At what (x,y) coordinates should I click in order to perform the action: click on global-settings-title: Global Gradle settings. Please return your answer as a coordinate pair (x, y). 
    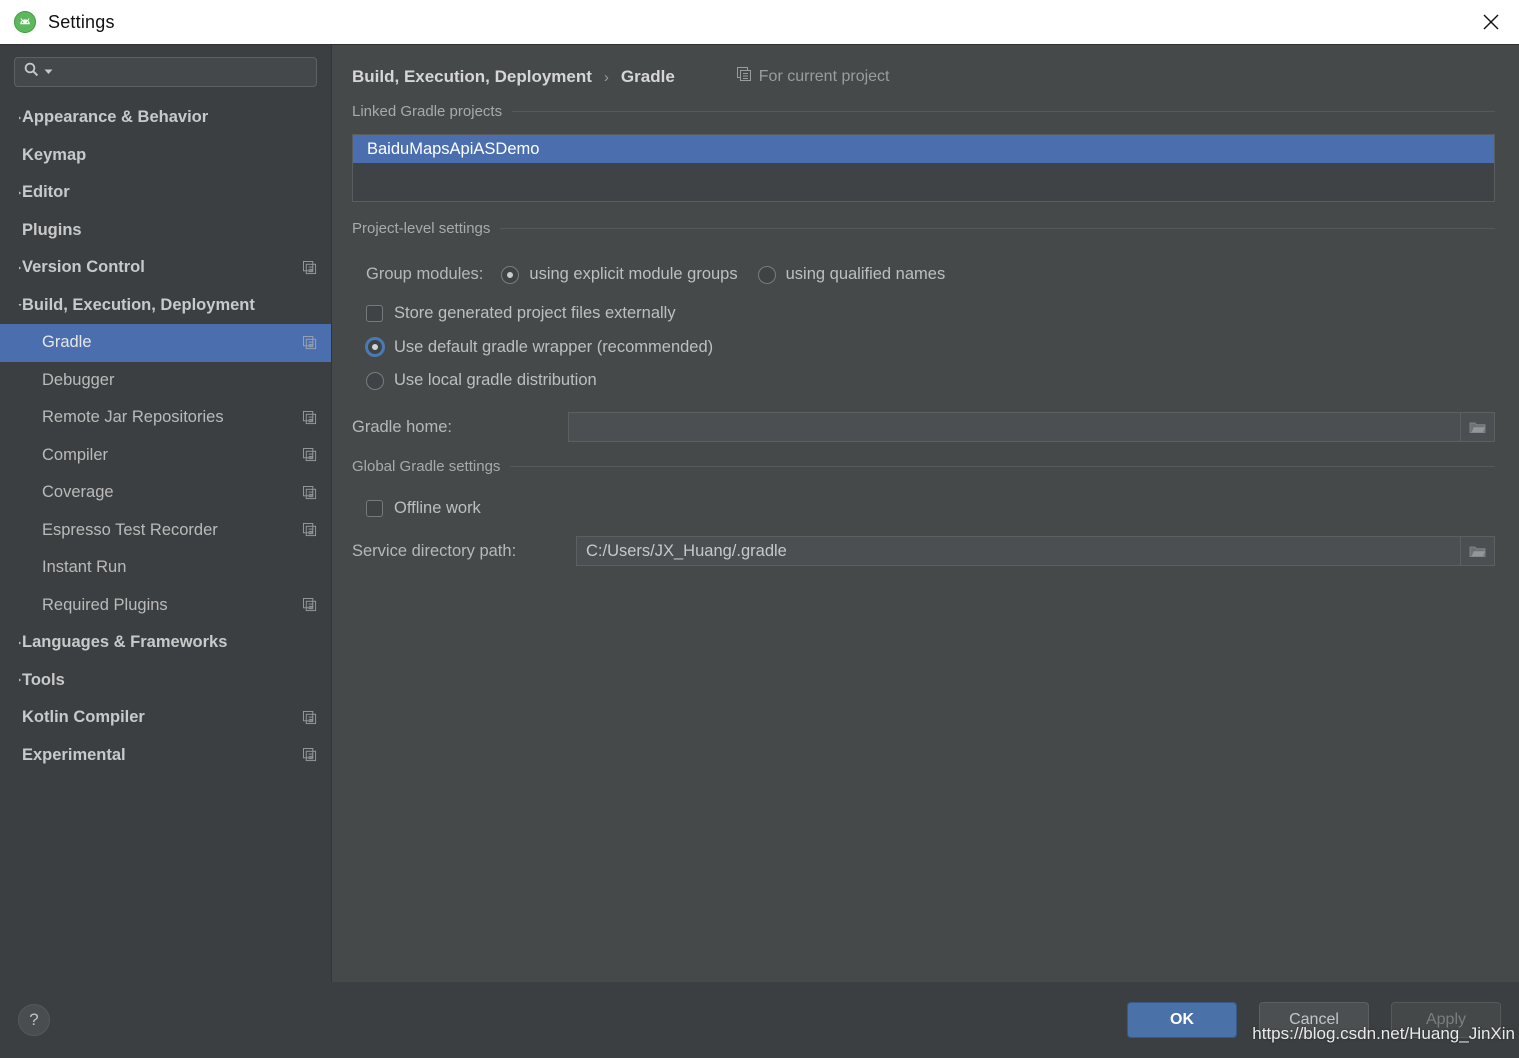
    Looking at the image, I should click on (923, 466).